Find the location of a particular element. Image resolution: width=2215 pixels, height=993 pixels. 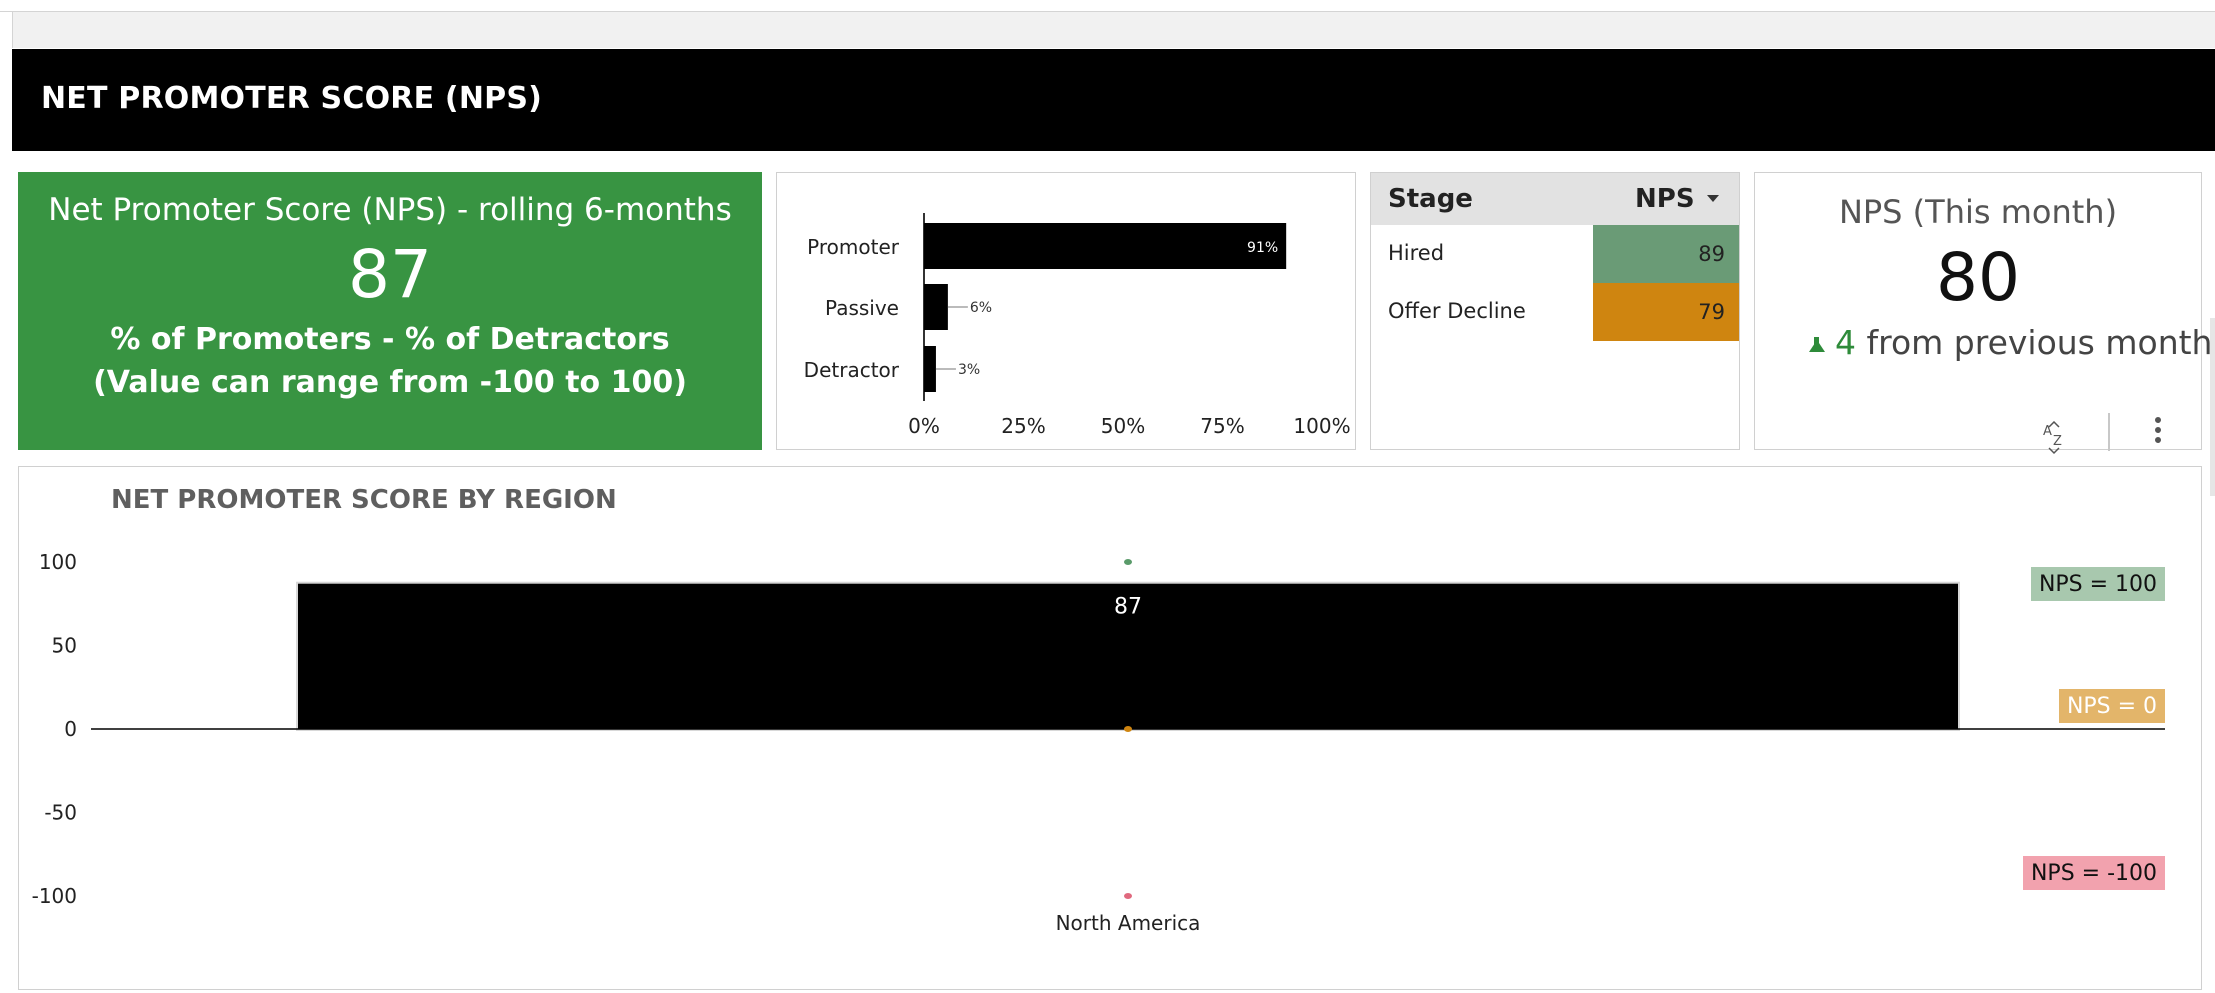

x-tick-label: 100% is located at coordinates (1321, 426).